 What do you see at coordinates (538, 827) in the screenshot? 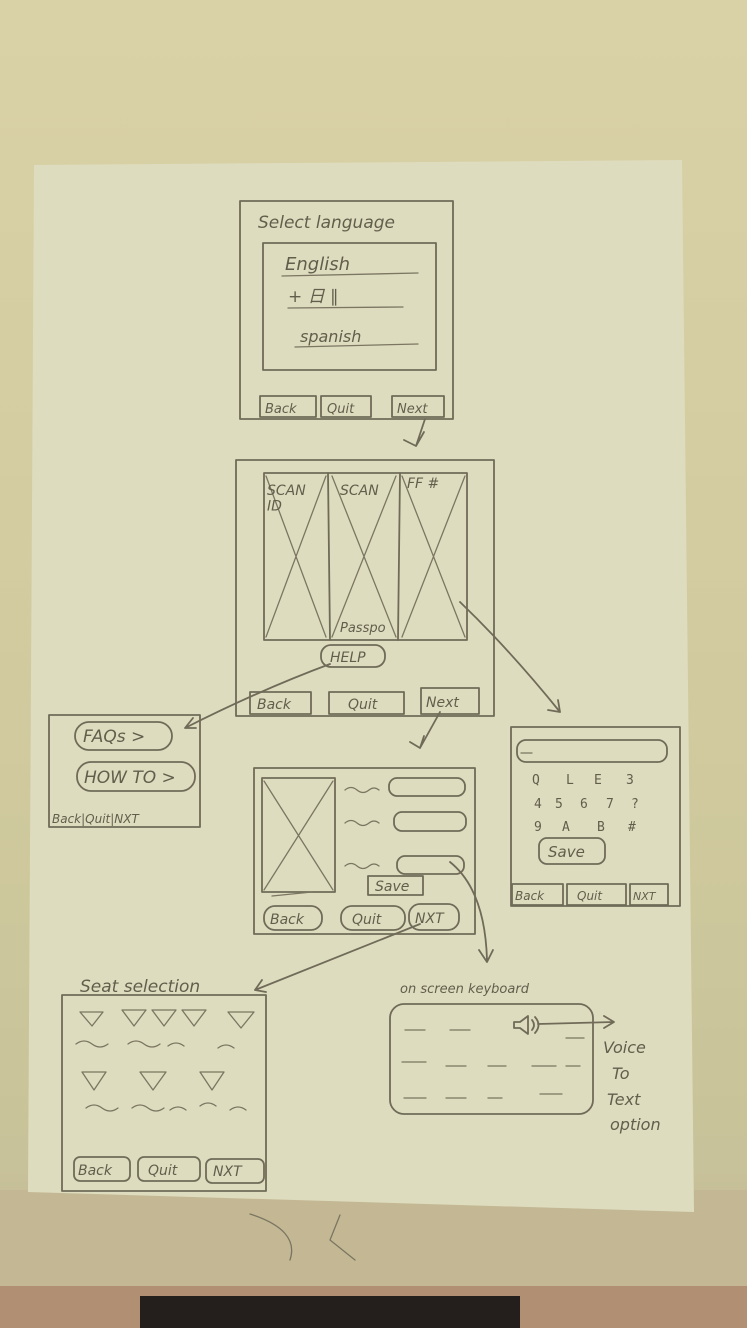
I see `key-9: 9` at bounding box center [538, 827].